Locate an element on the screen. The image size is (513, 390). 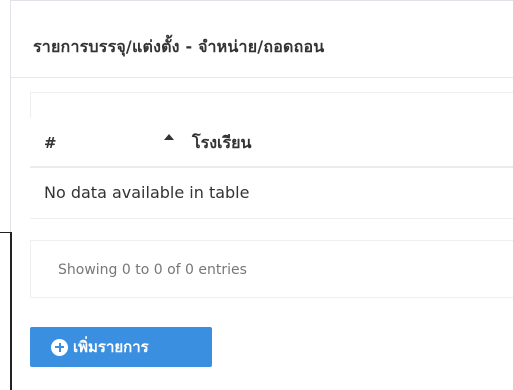
add-item-button: เพิ่มรายการ is located at coordinates (121, 347).